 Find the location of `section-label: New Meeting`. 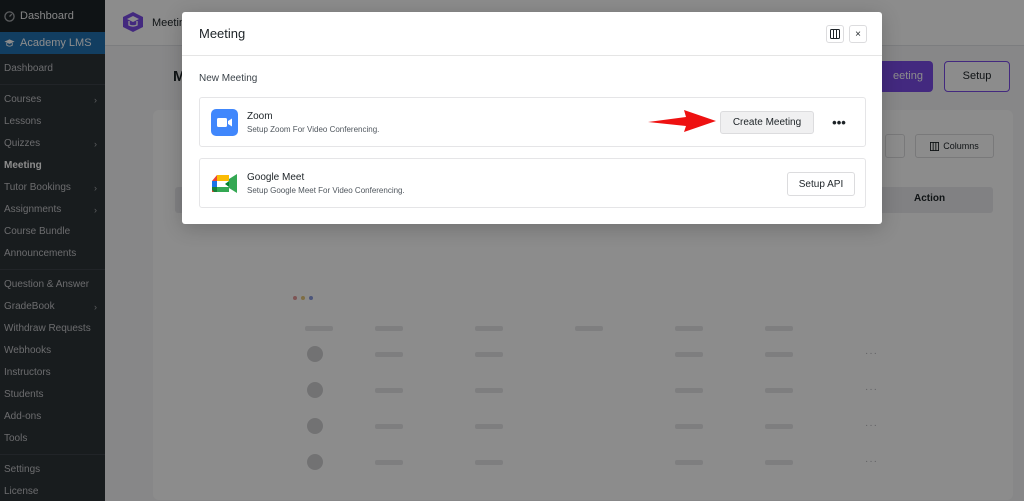

section-label: New Meeting is located at coordinates (228, 78).